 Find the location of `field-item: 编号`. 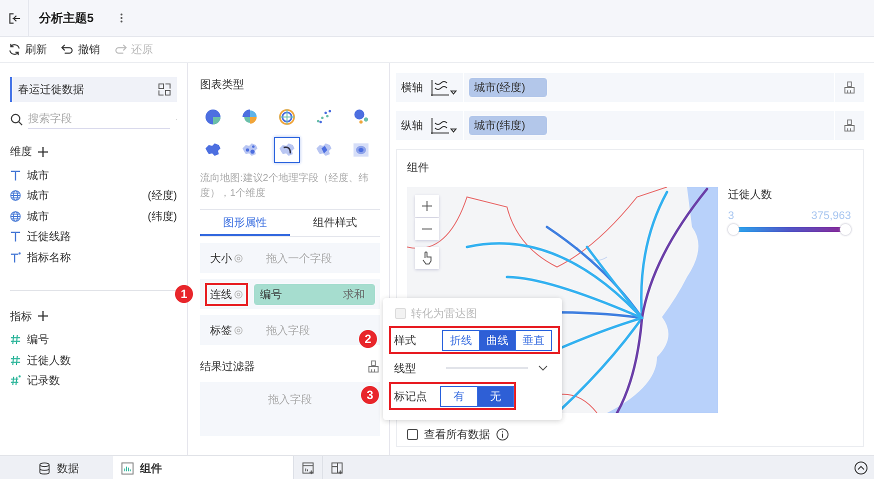

field-item: 编号 is located at coordinates (102, 340).